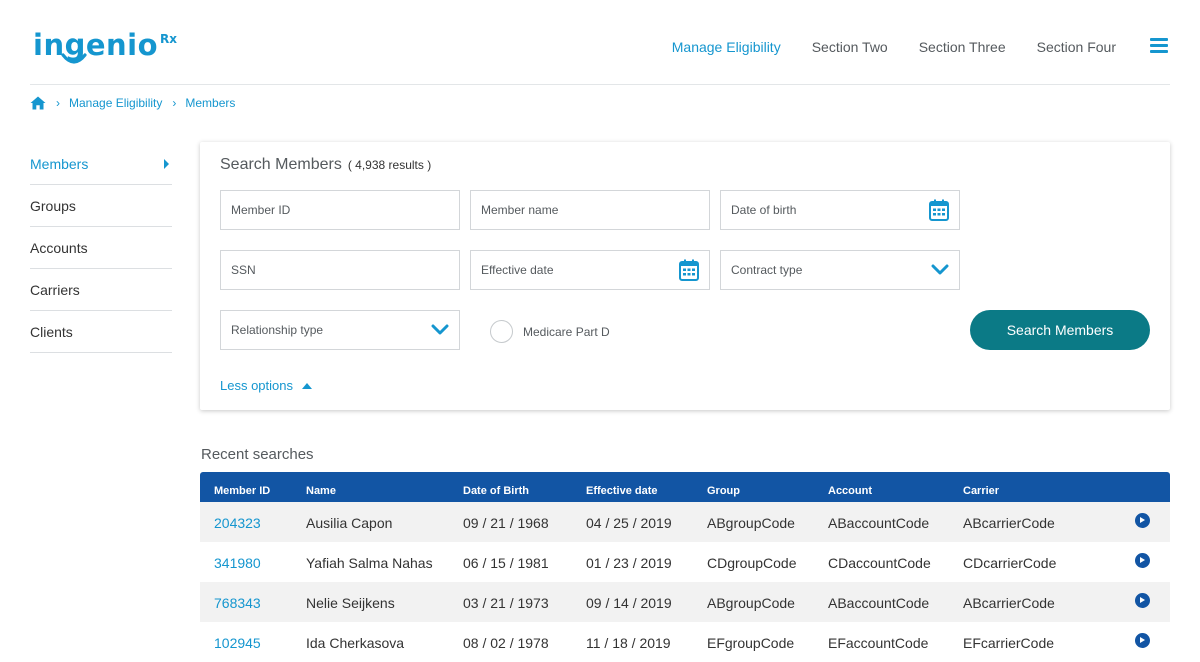 This screenshot has width=1200, height=662. Describe the element at coordinates (257, 454) in the screenshot. I see `recent-searches-title: Recent searches` at that location.